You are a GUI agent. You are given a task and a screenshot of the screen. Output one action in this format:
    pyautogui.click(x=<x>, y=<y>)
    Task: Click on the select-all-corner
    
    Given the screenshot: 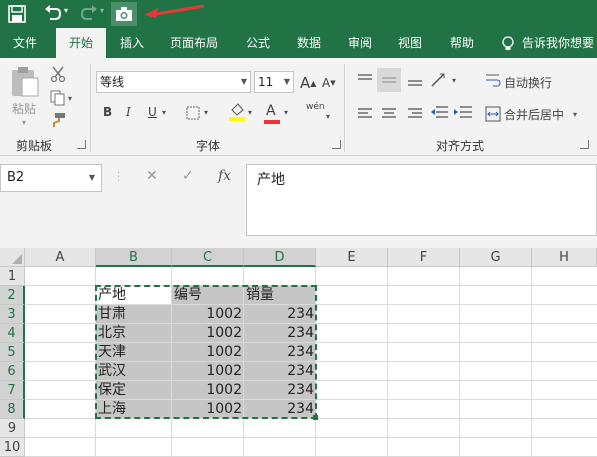 What is the action you would take?
    pyautogui.click(x=12, y=257)
    